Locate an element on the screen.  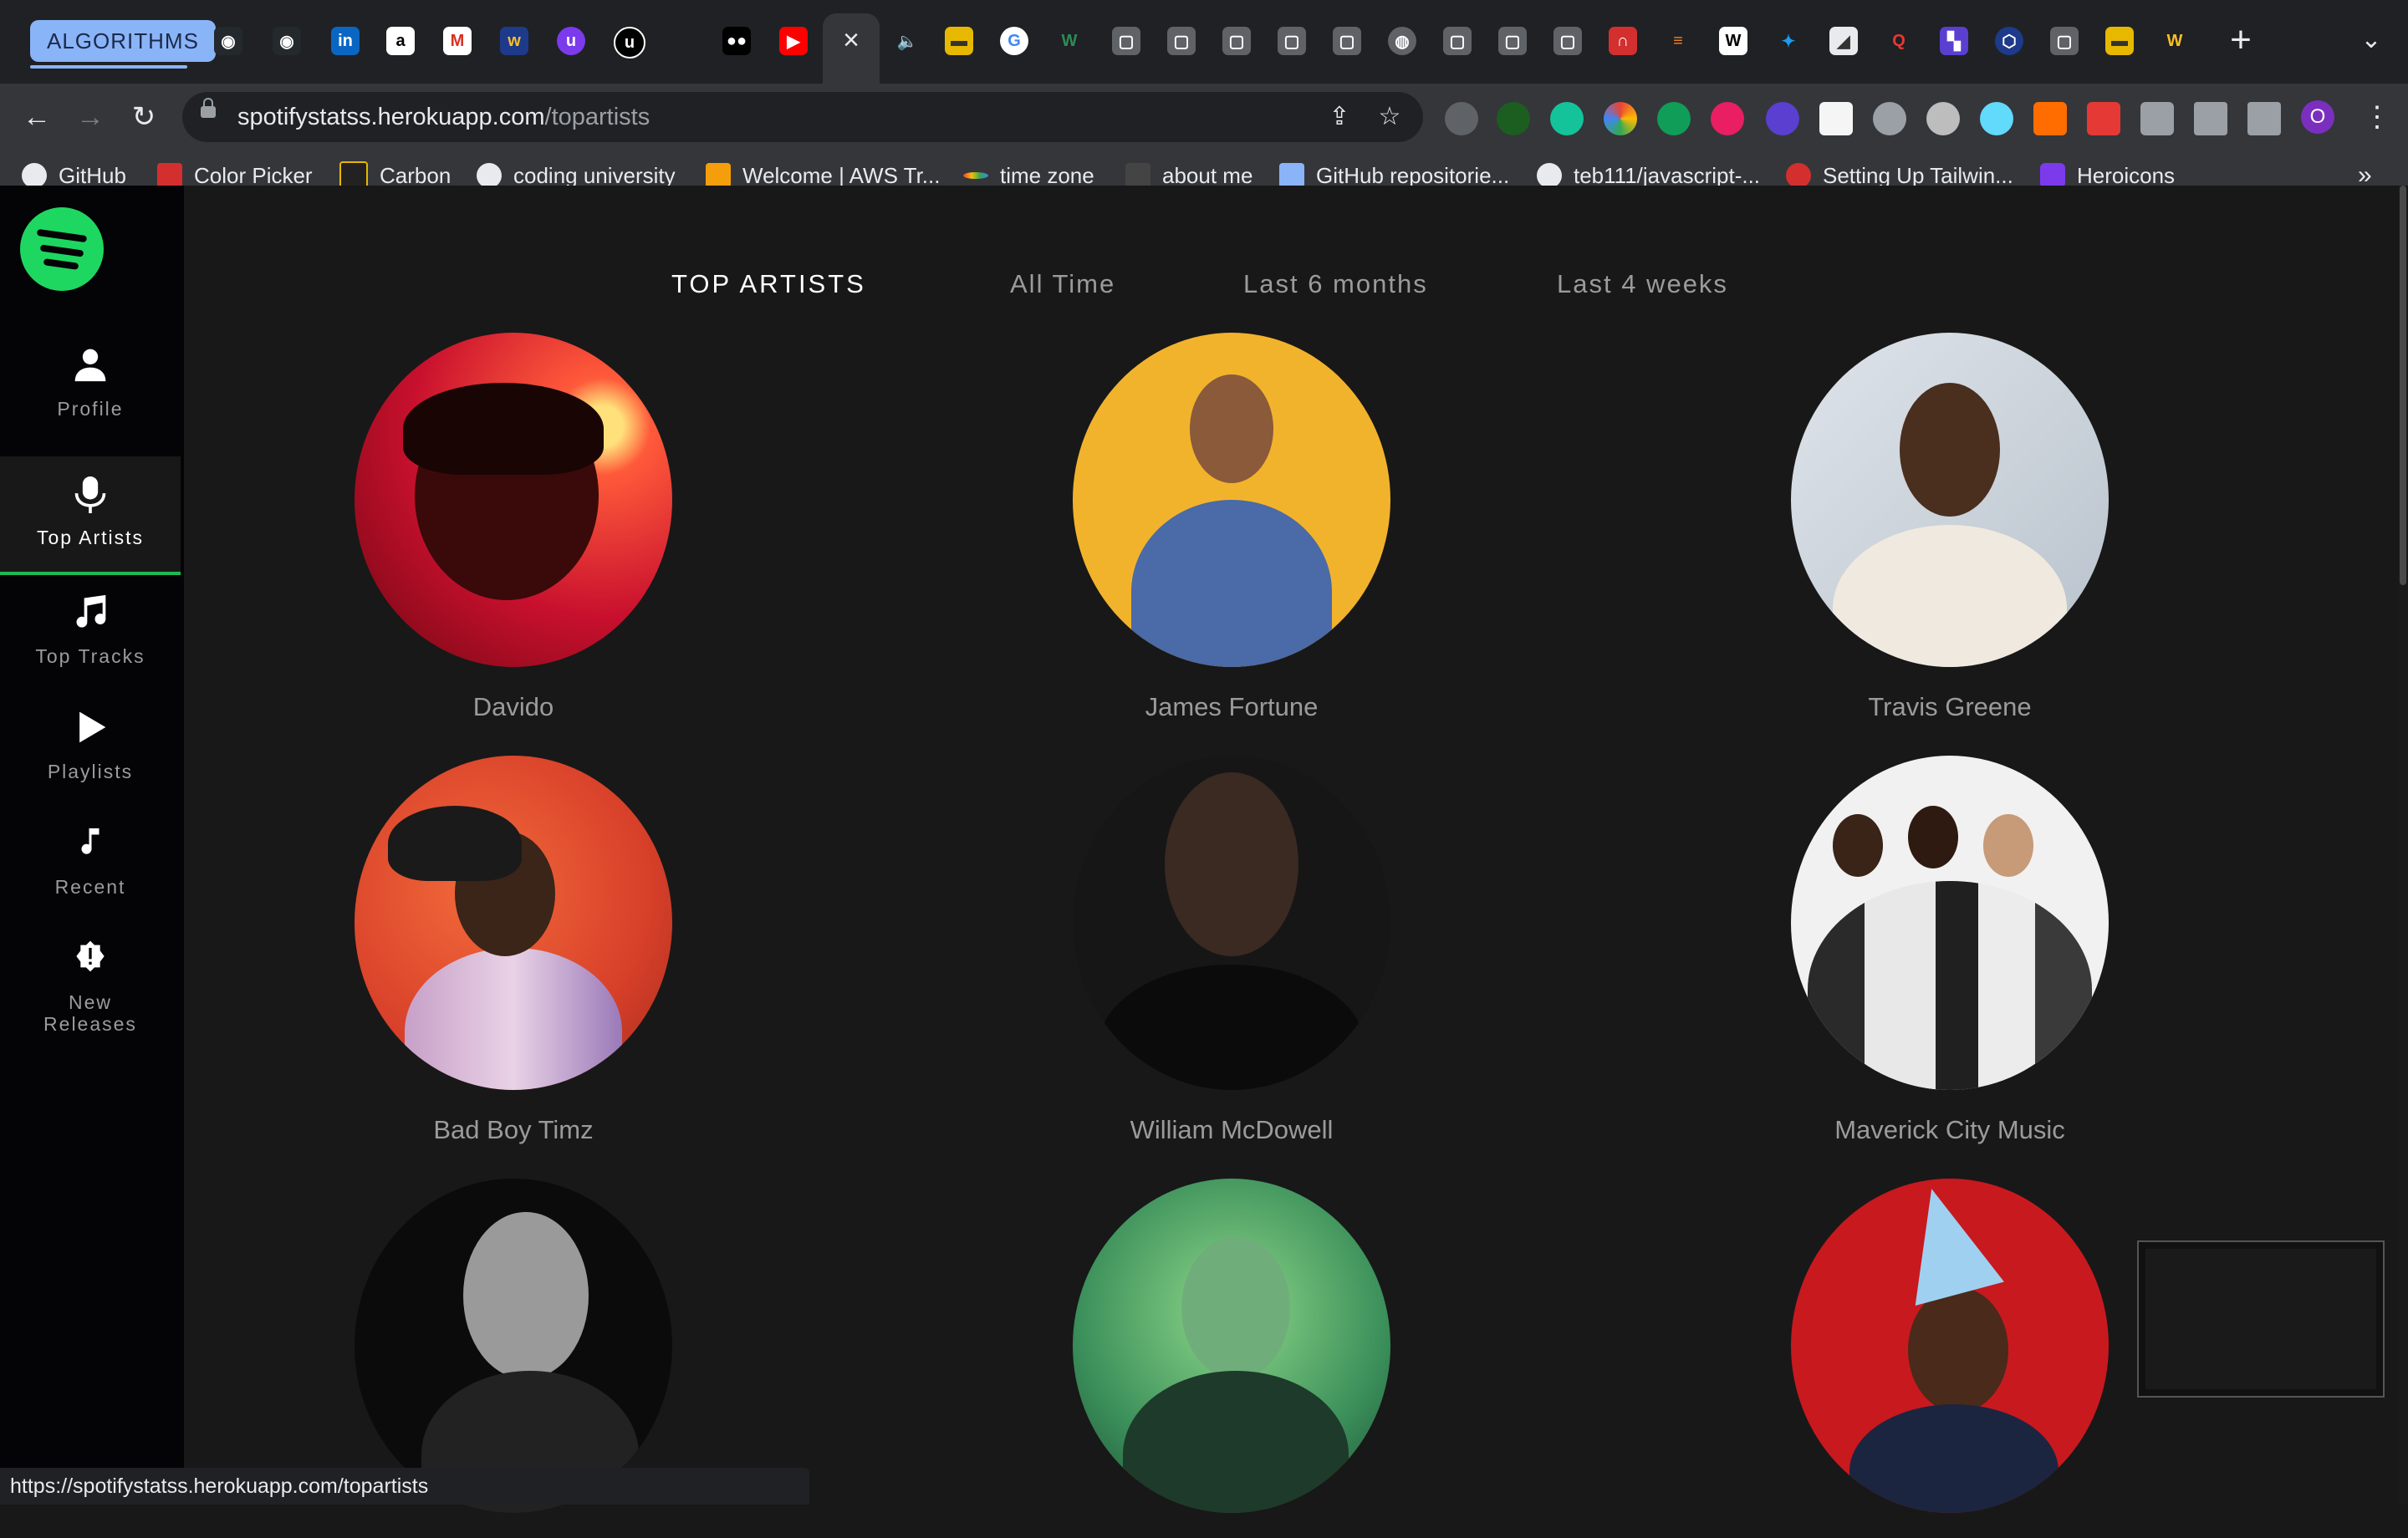
picture-in-picture-window is located at coordinates (2261, 1319).